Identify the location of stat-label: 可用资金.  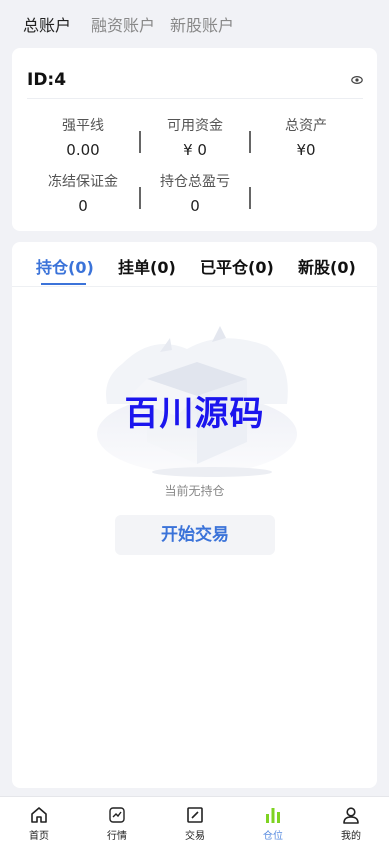
(195, 126).